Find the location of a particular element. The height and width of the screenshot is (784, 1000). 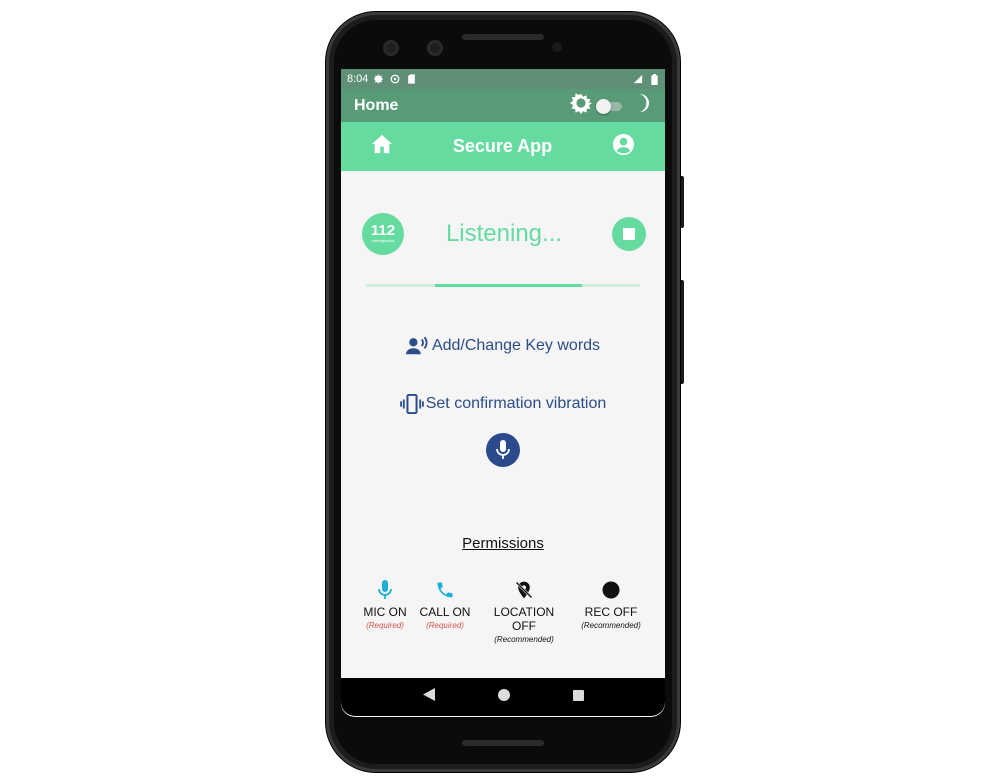

permission-label: CALL ON is located at coordinates (445, 612).